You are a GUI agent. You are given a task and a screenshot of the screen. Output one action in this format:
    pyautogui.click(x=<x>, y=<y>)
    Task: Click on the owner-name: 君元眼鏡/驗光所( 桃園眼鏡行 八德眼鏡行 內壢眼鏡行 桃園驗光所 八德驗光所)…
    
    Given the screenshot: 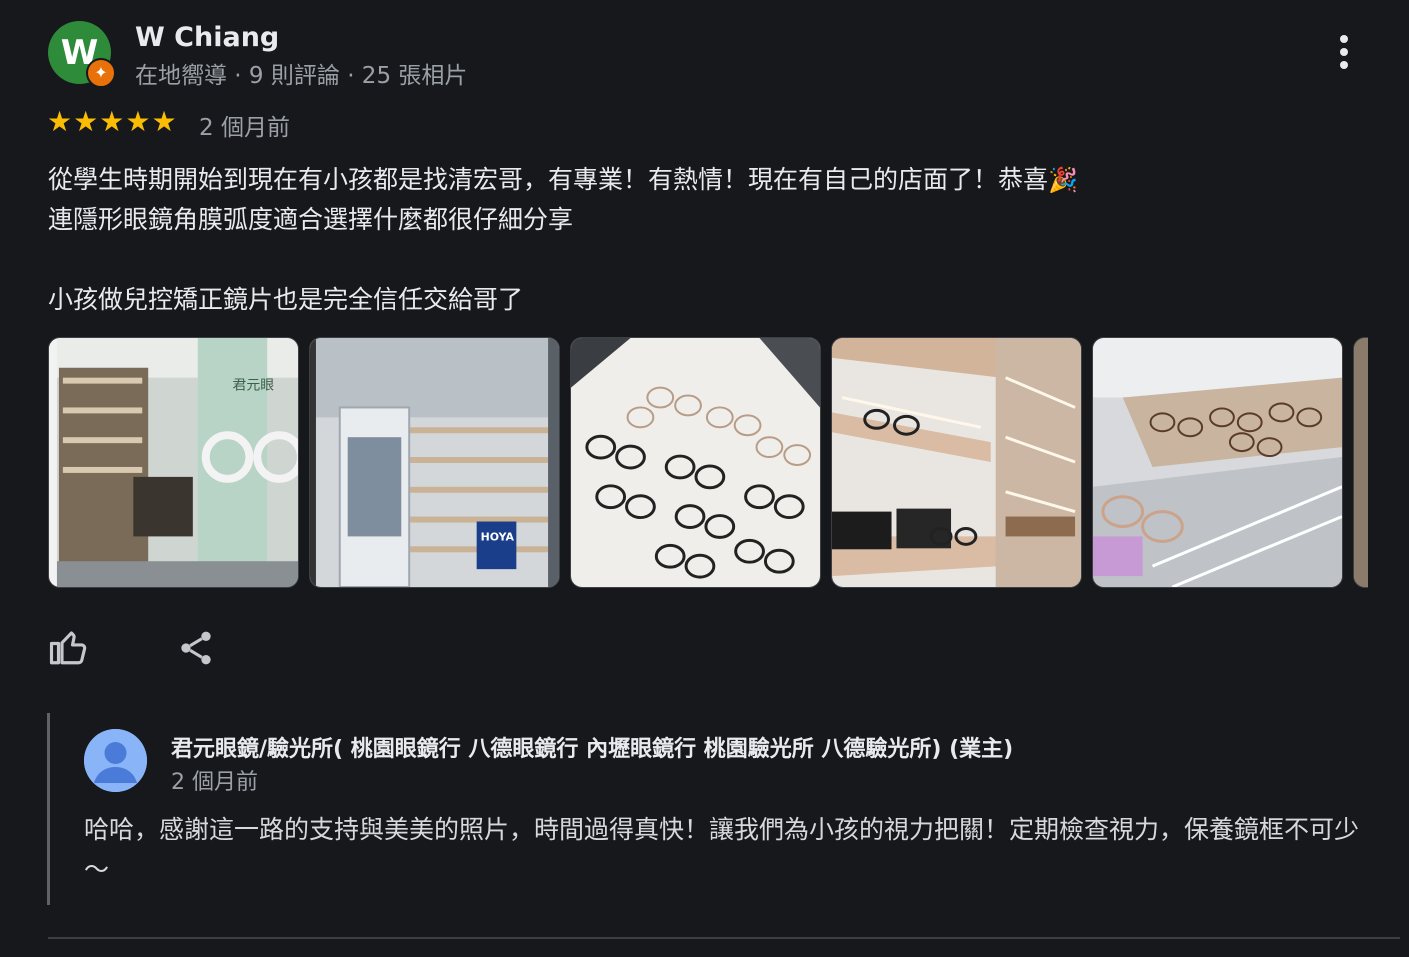 What is the action you would take?
    pyautogui.click(x=592, y=747)
    